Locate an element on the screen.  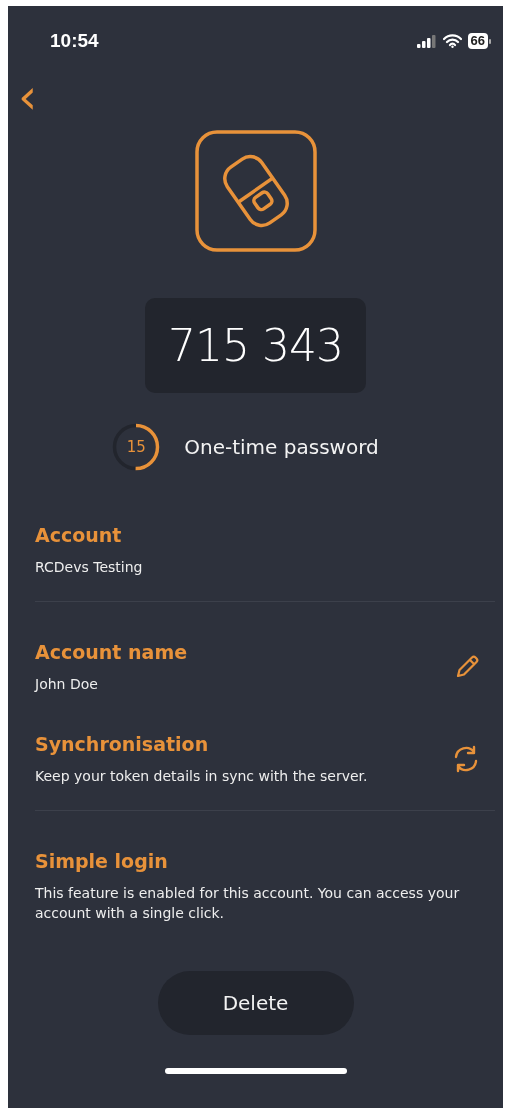
back-button: ‹ is located at coordinates (23, 96).